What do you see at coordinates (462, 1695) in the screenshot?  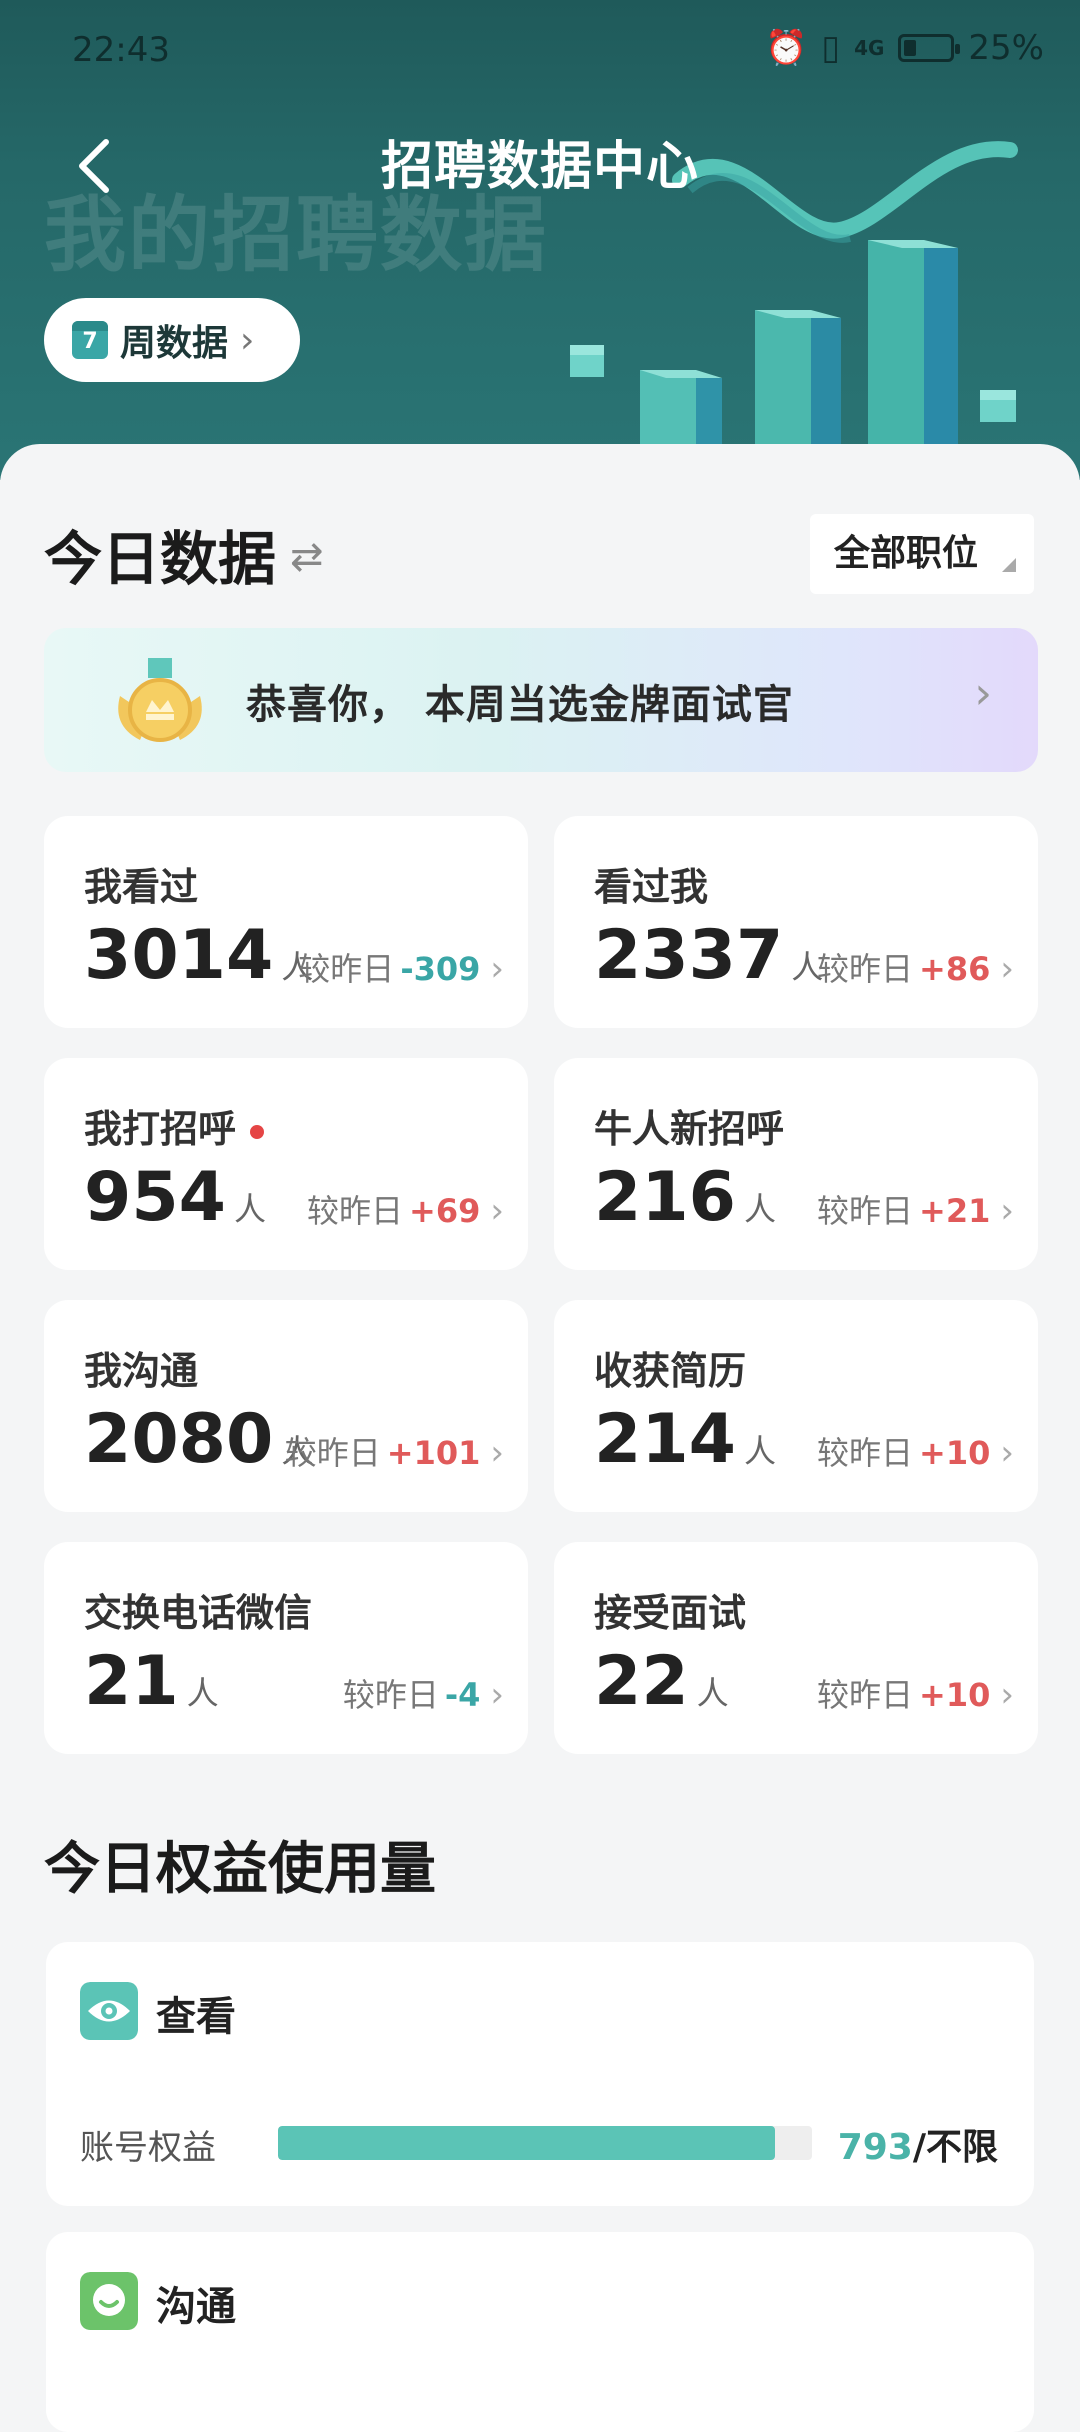 I see `stat-delta: -4` at bounding box center [462, 1695].